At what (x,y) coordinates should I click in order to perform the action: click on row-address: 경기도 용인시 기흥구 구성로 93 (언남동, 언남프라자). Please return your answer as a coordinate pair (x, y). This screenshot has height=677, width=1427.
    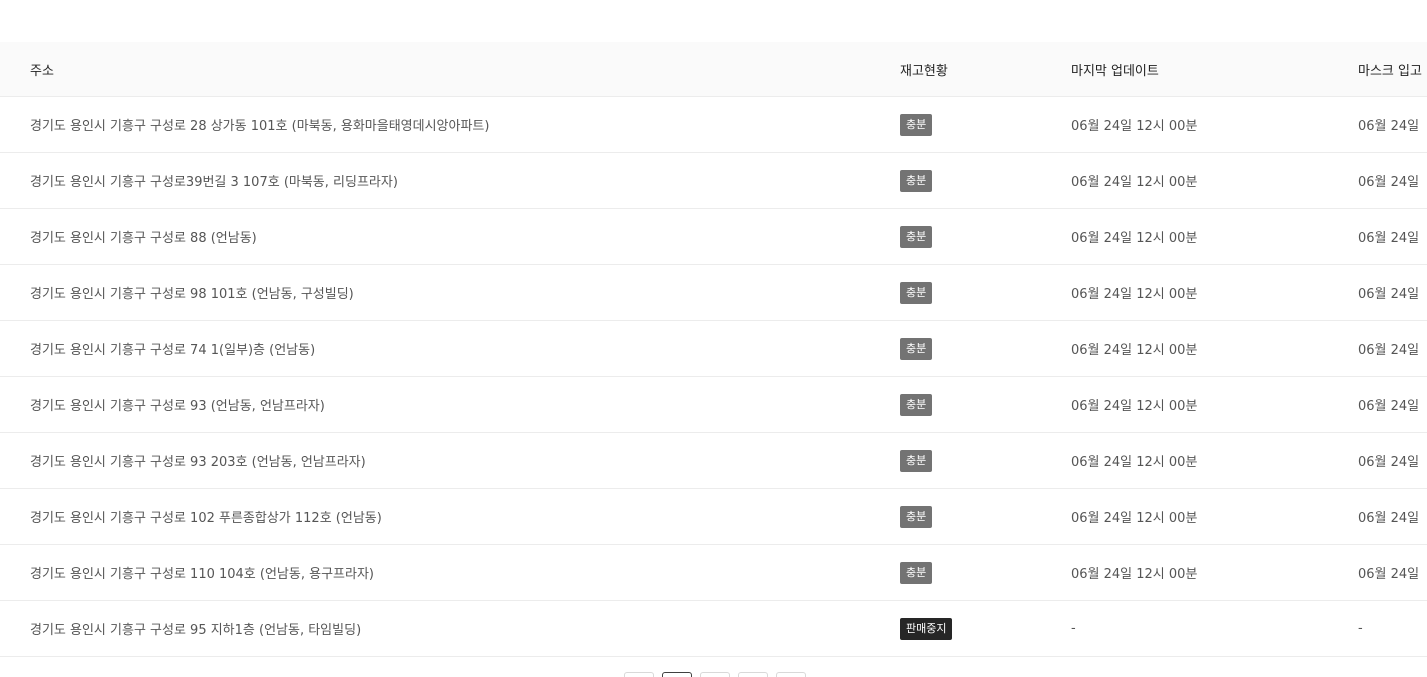
    Looking at the image, I should click on (177, 406).